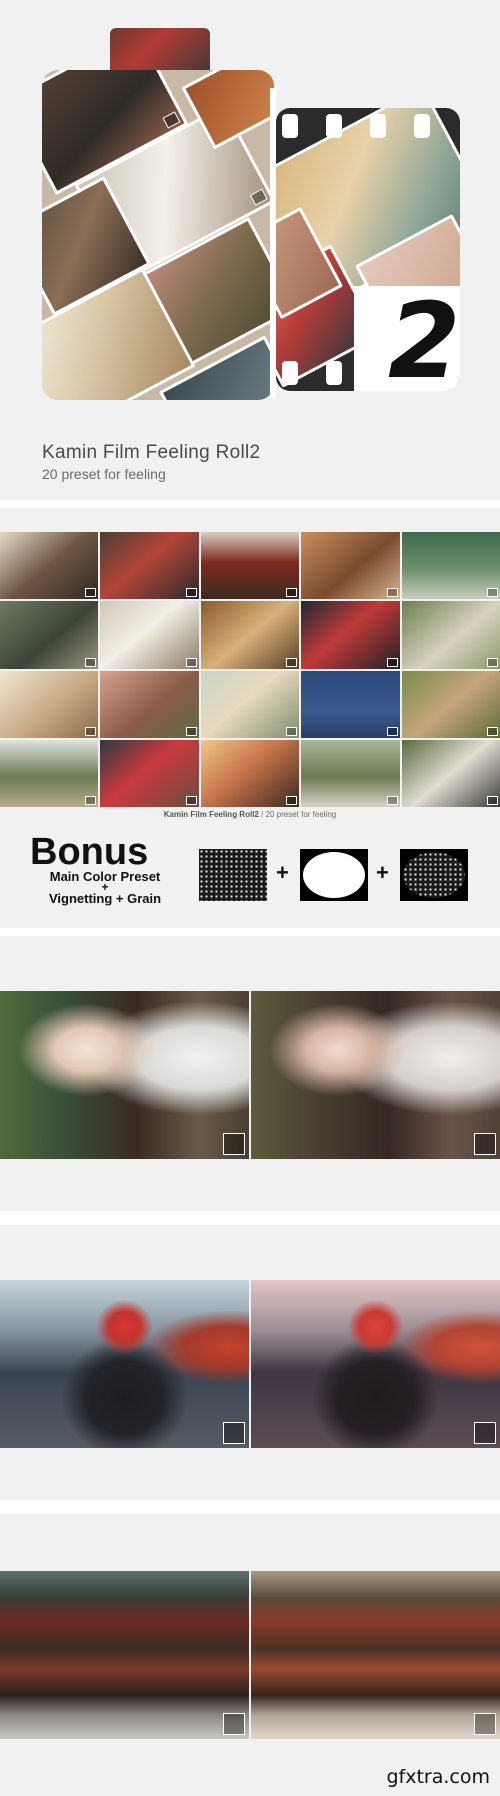 The height and width of the screenshot is (1796, 500). I want to click on bonus-line-vignetting-grain: Vignetting + Grain, so click(105, 898).